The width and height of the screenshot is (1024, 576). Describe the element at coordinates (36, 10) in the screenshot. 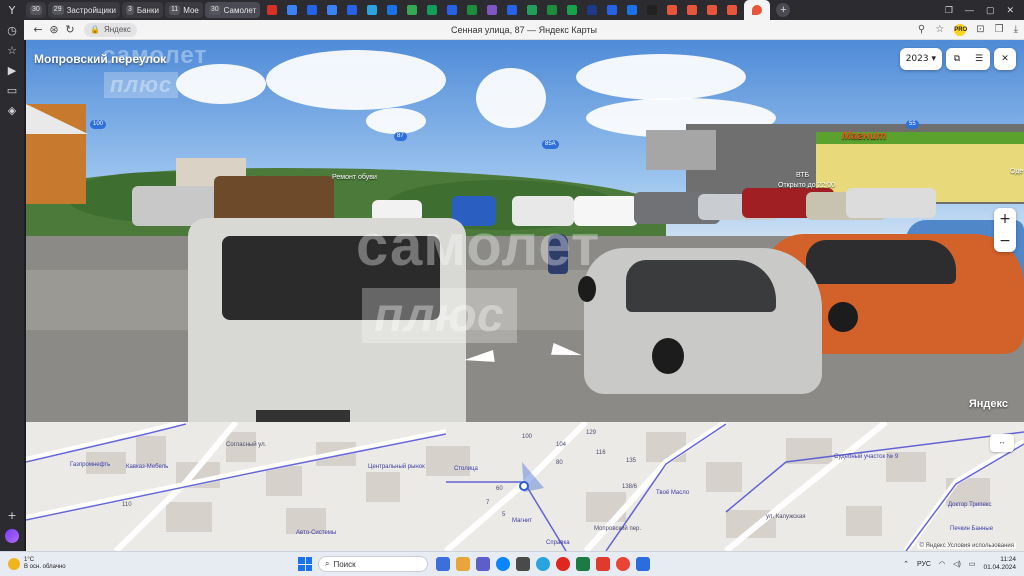

I see `tab-group-0: 30` at that location.